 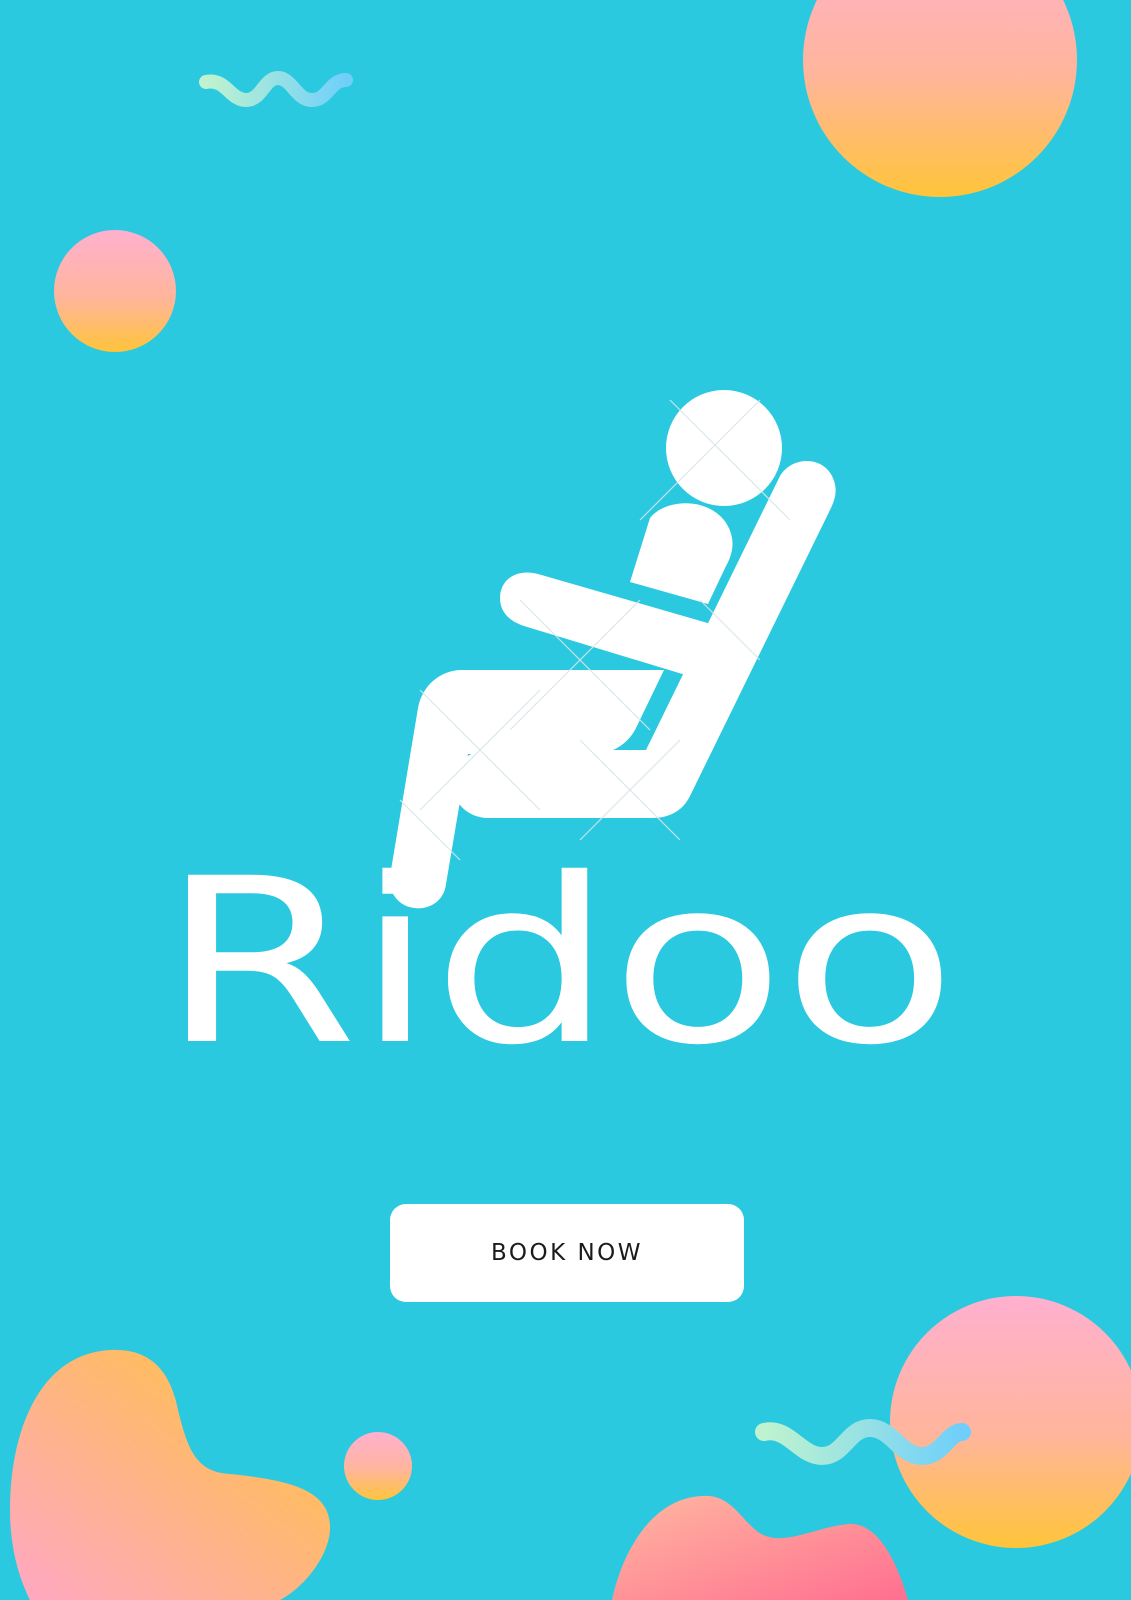 I want to click on decorative-circle-top-right, so click(x=940, y=98).